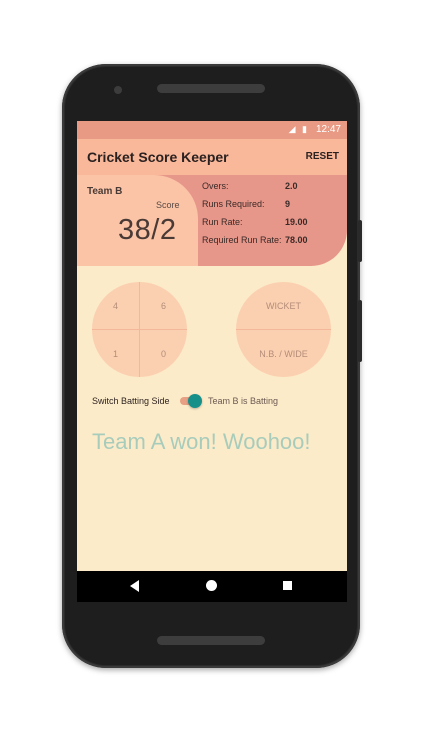  I want to click on status-bar: ◢ ▮ 12:47, so click(212, 130).